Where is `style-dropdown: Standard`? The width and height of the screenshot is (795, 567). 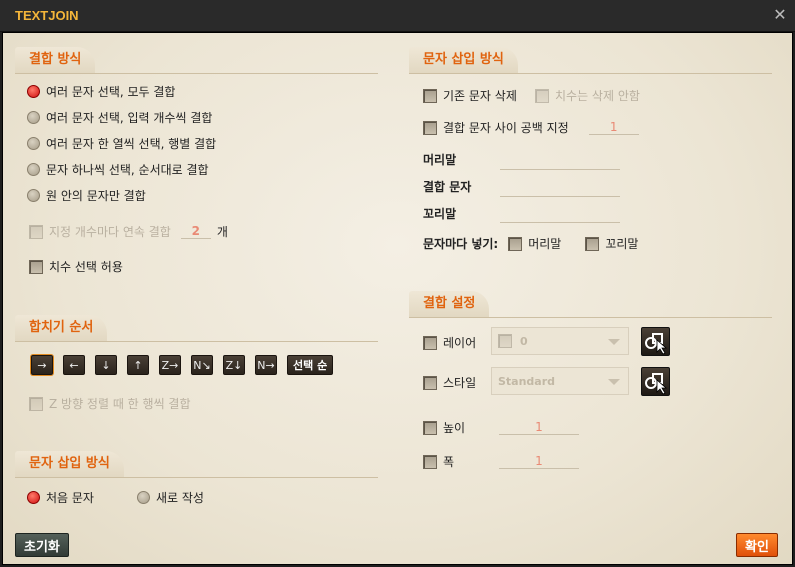 style-dropdown: Standard is located at coordinates (560, 381).